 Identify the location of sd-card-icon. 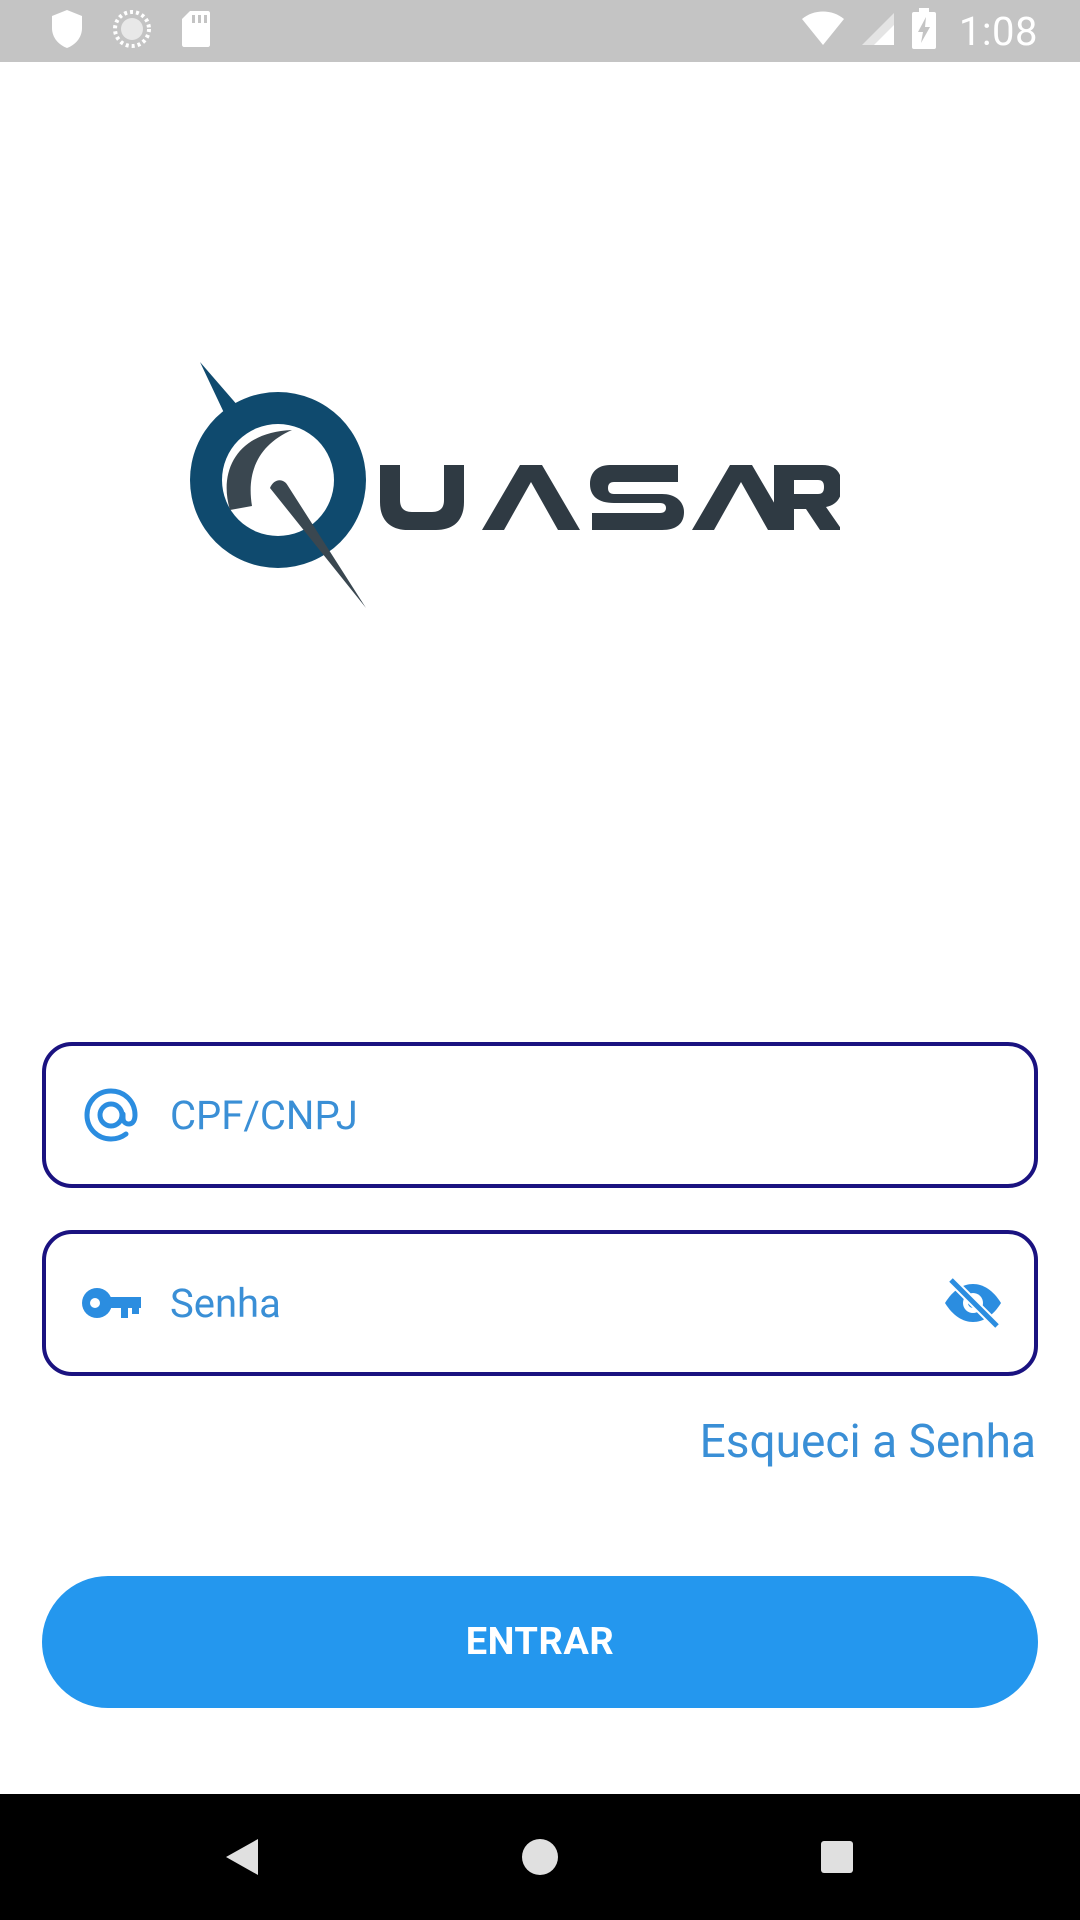
(196, 31).